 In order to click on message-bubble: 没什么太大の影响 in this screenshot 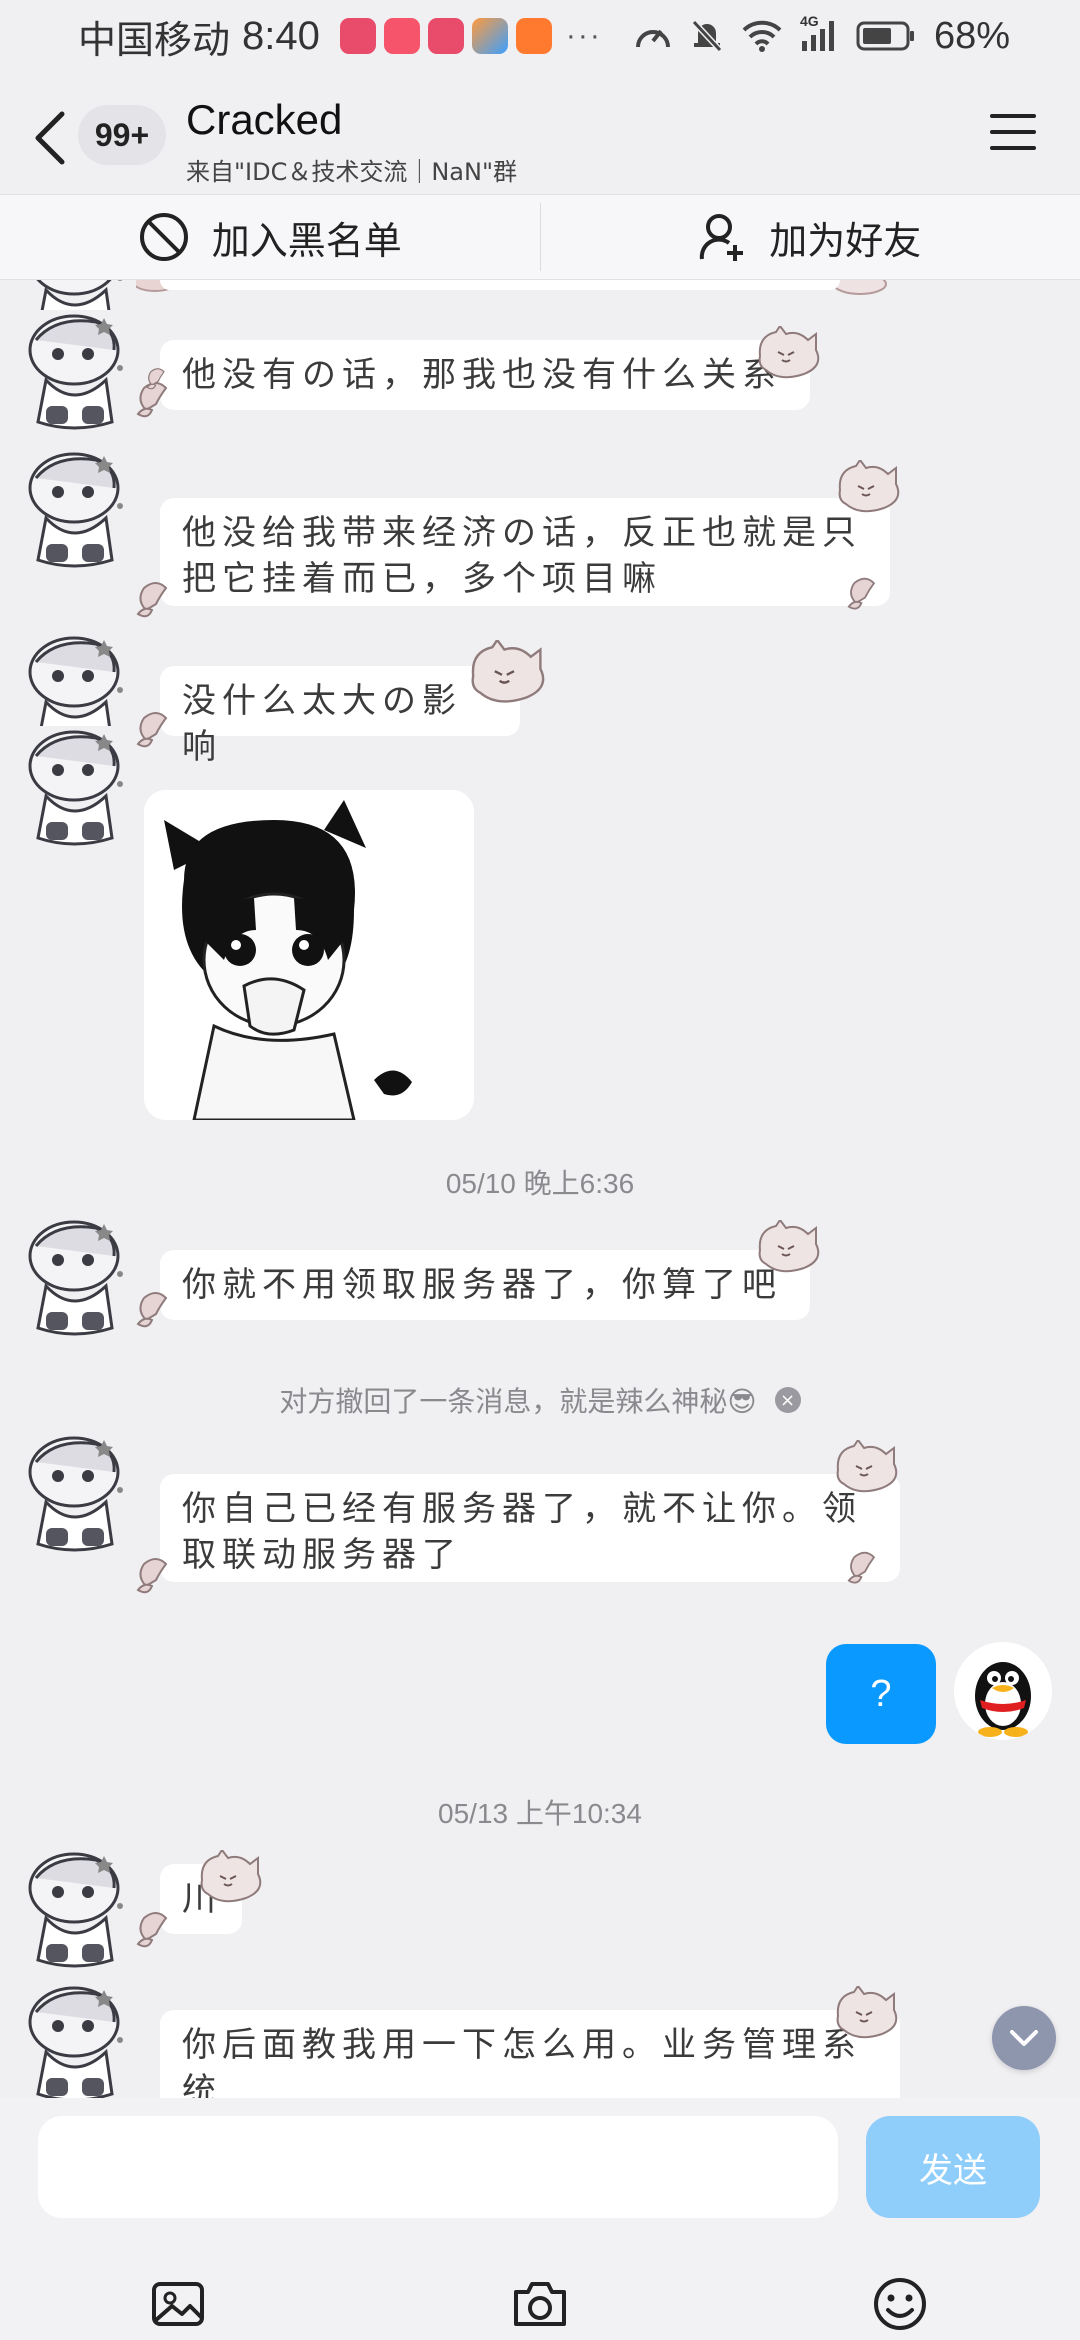, I will do `click(340, 716)`.